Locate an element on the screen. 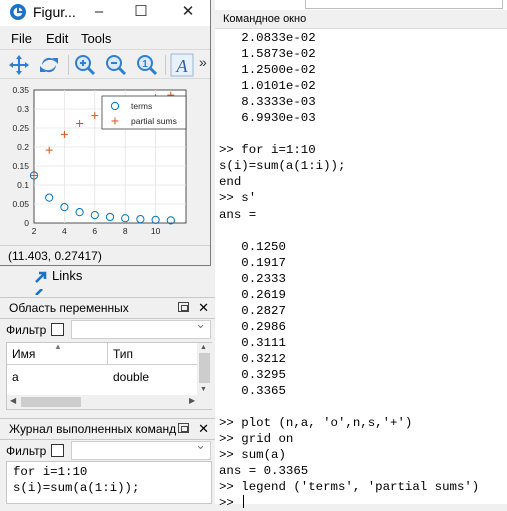 The height and width of the screenshot is (511, 507). command-line: end is located at coordinates (230, 182).